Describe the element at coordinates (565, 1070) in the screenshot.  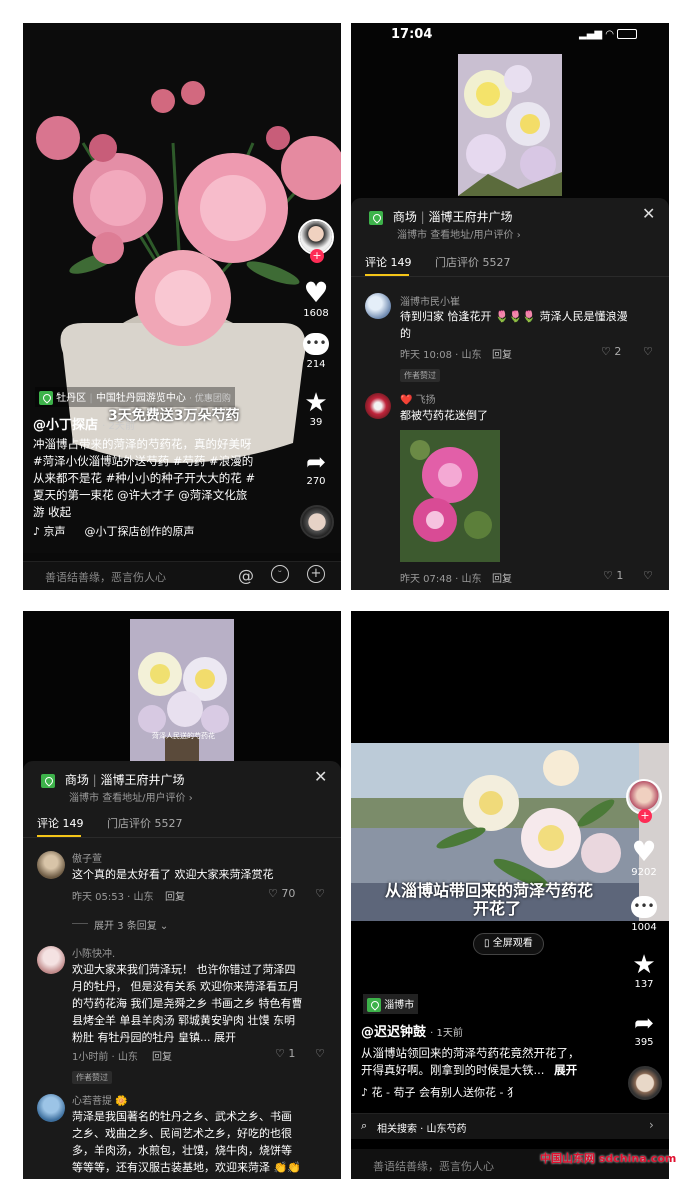
I see `expand-desc-button: 展开` at that location.